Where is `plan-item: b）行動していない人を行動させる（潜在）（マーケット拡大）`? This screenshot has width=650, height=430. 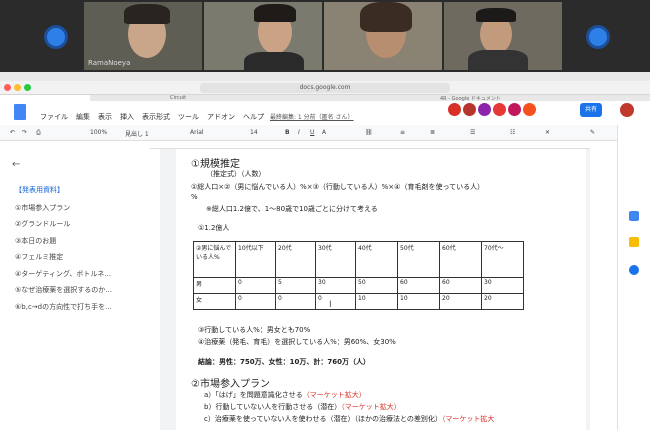 plan-item: b）行動していない人を行動させる（潜在）（マーケット拡大） is located at coordinates (302, 407).